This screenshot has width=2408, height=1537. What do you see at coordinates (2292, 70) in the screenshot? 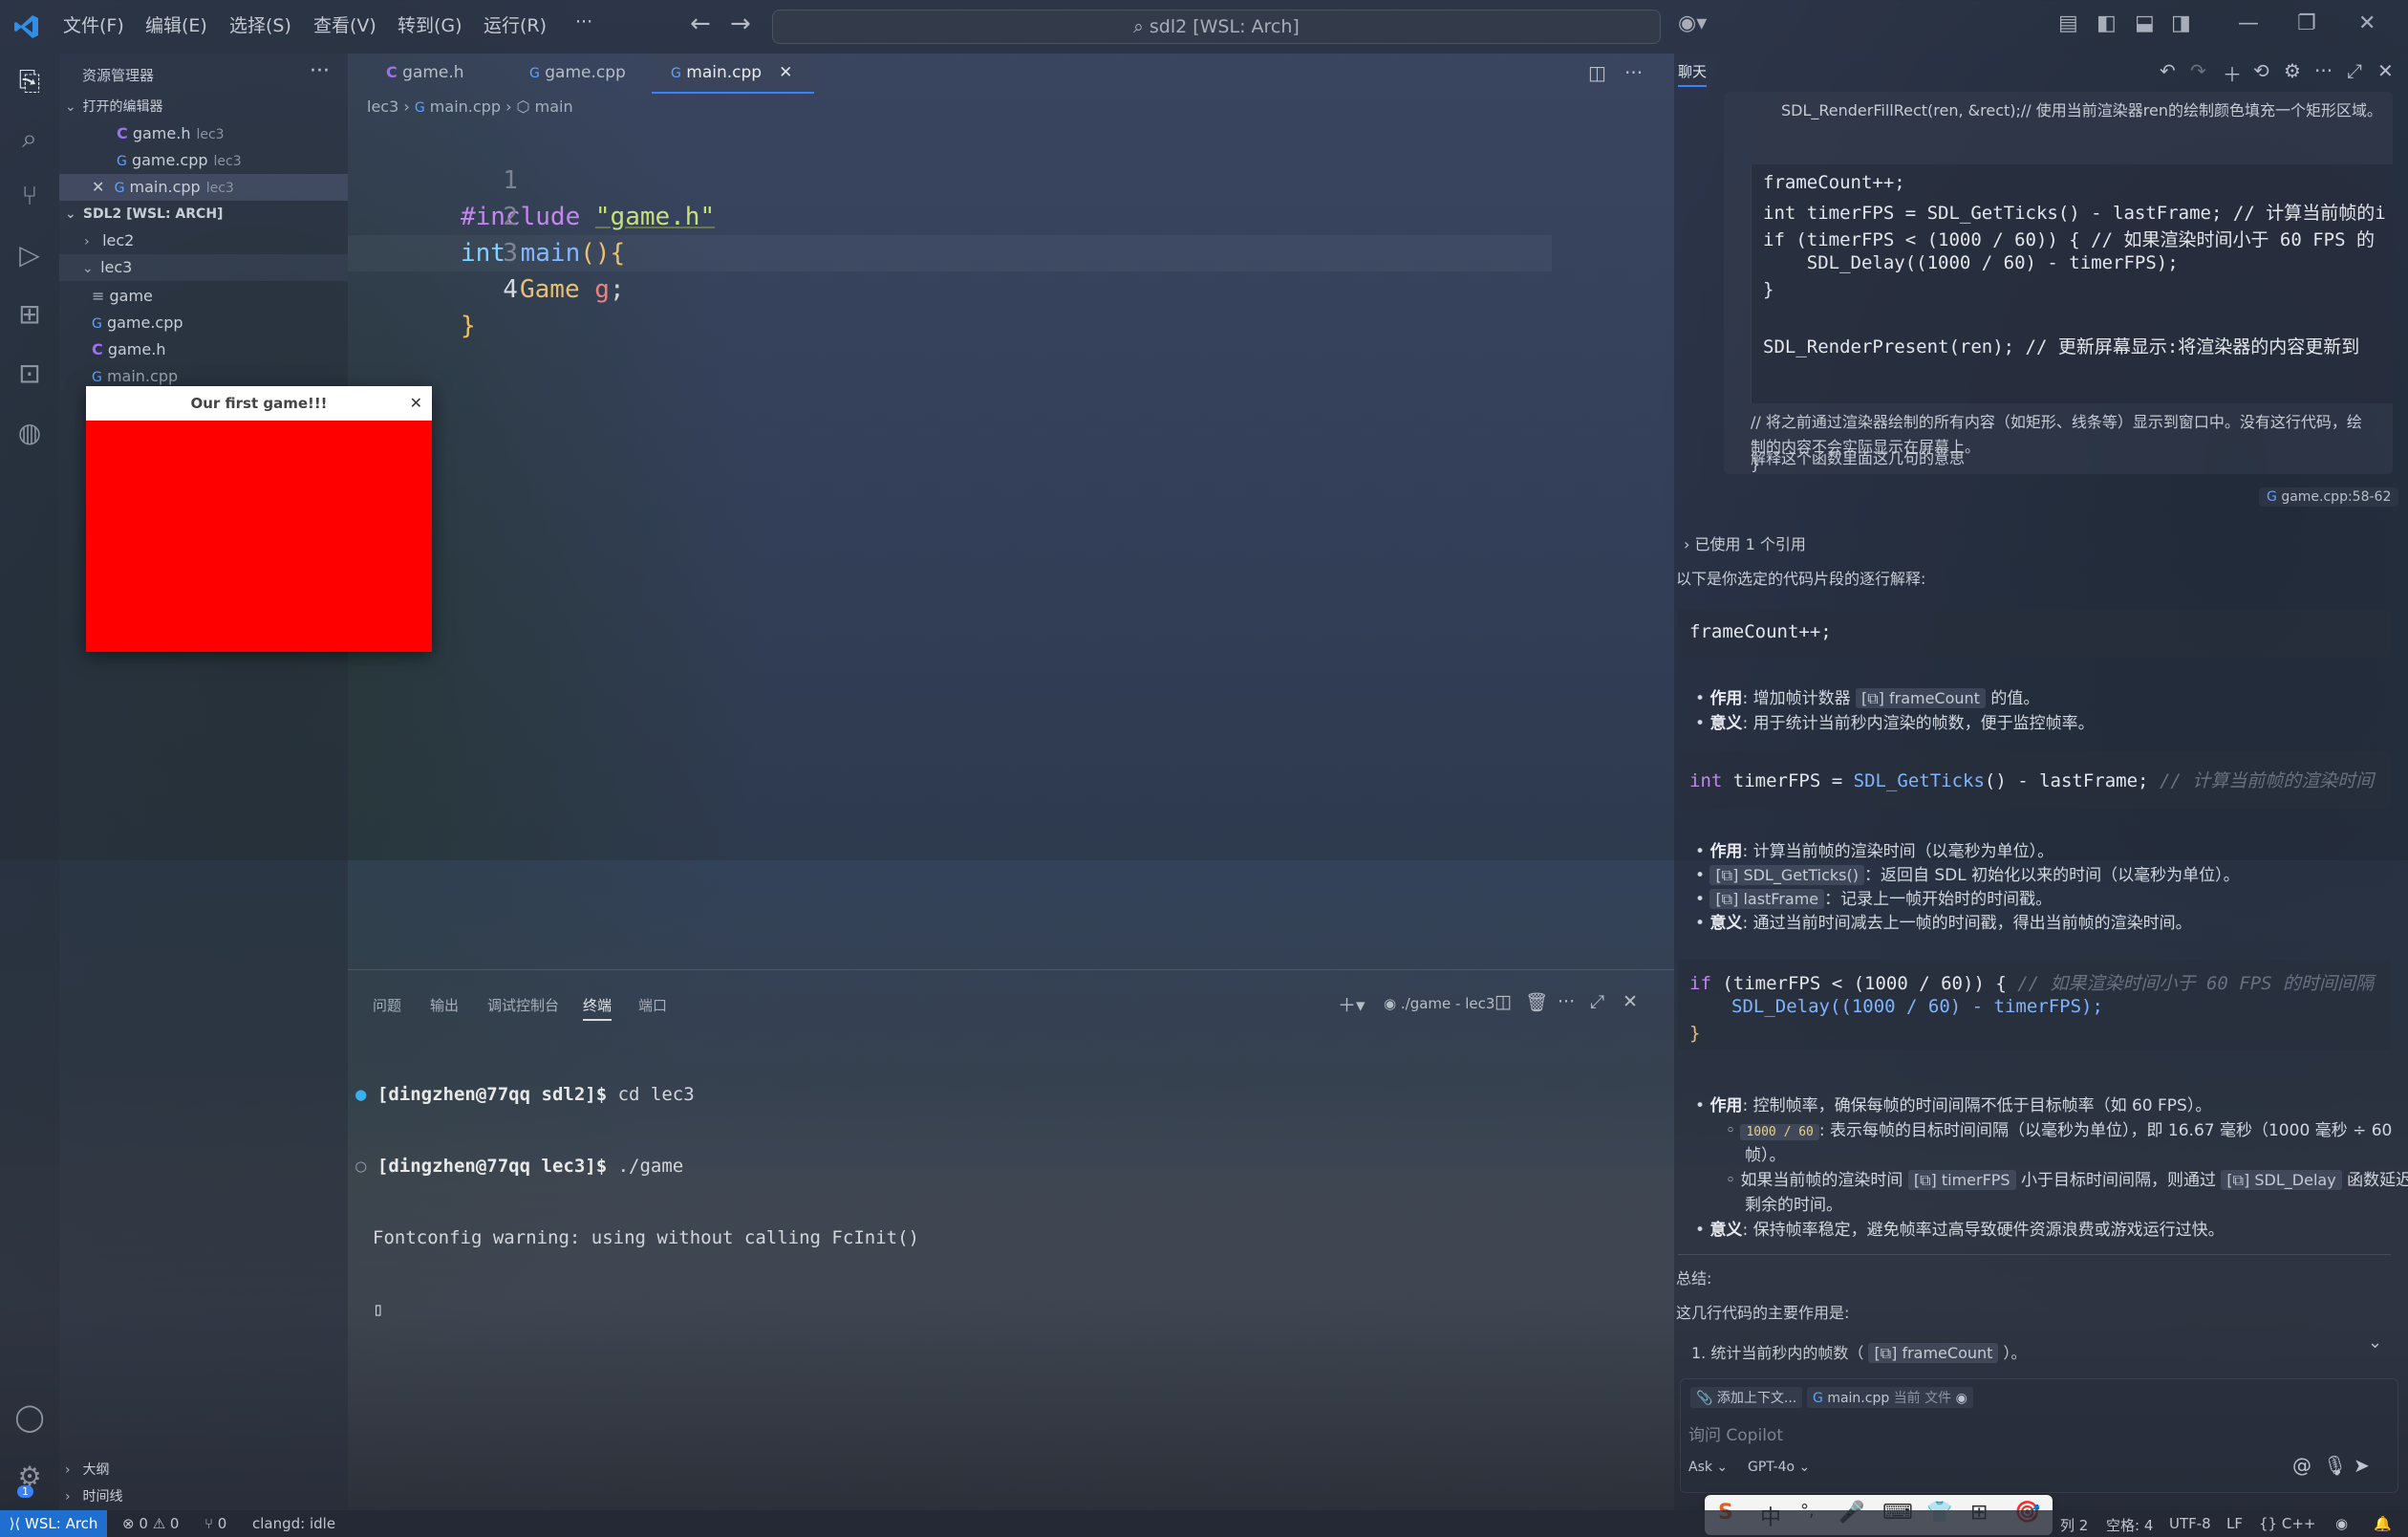
I see `chat-settings-gear-icon: ⚙` at bounding box center [2292, 70].